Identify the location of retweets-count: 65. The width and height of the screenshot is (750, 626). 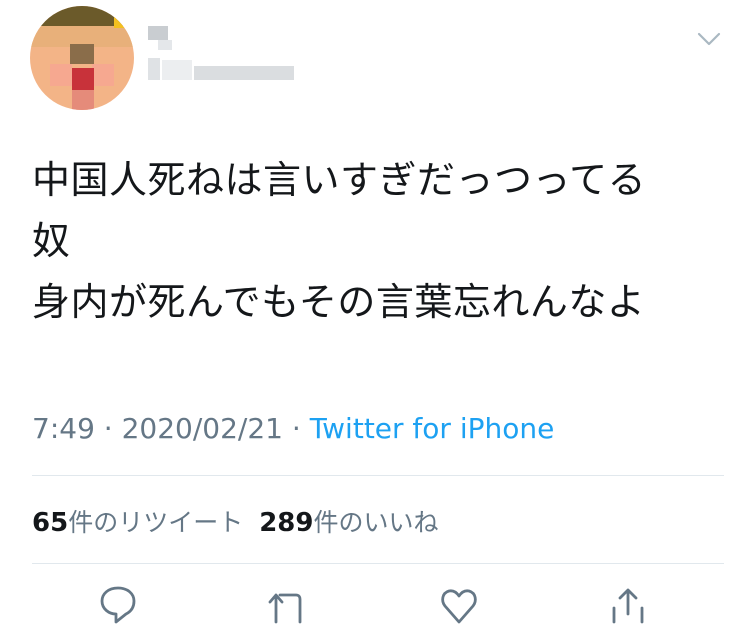
(50, 523).